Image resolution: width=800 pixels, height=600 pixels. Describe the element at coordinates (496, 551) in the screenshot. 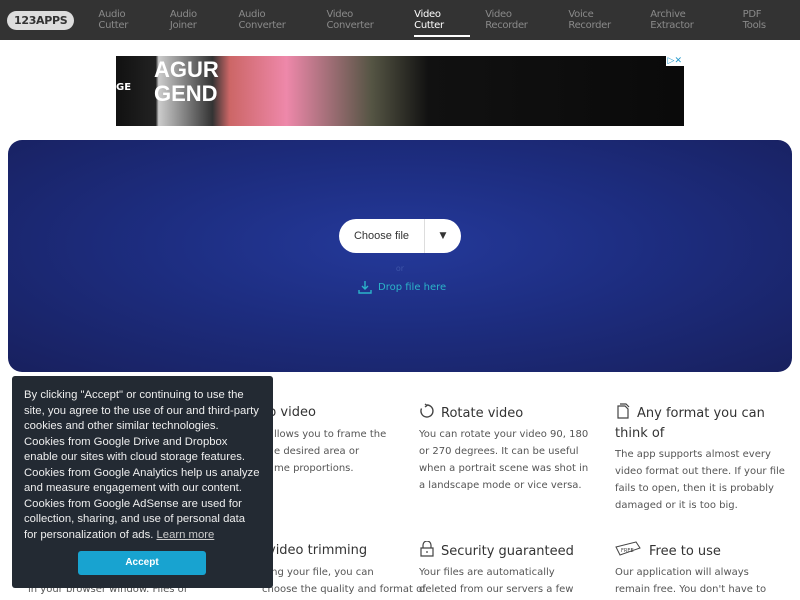

I see `feature-title: Security guaranteed` at that location.